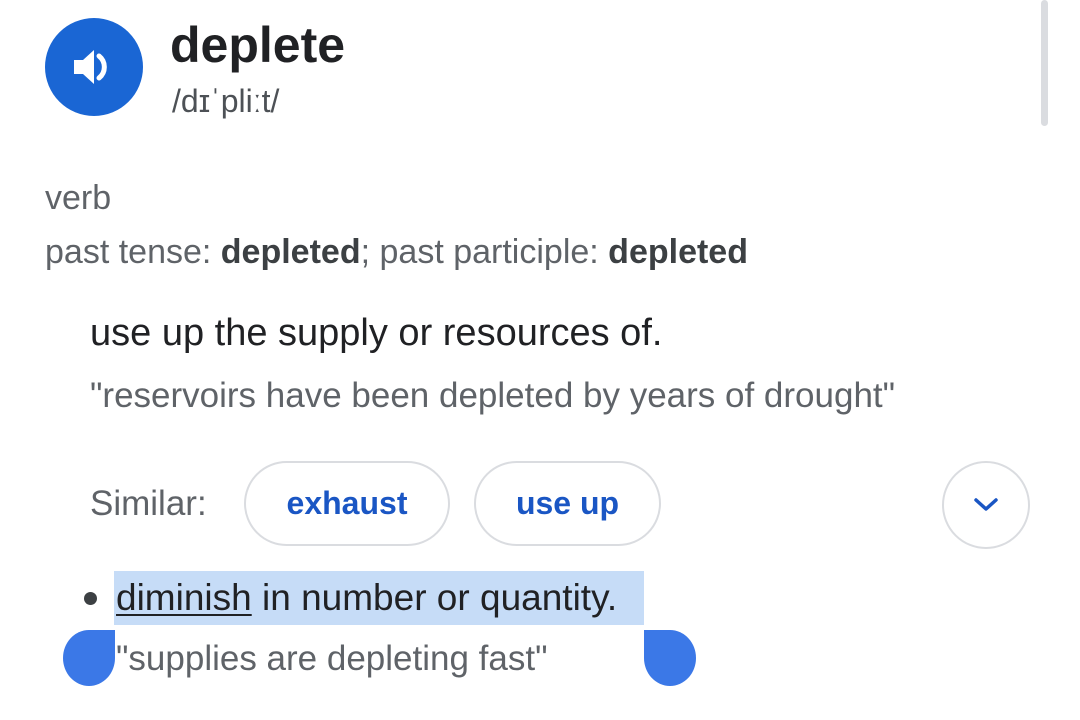 Image resolution: width=1080 pixels, height=720 pixels. I want to click on past-participle-value: depleted, so click(678, 252).